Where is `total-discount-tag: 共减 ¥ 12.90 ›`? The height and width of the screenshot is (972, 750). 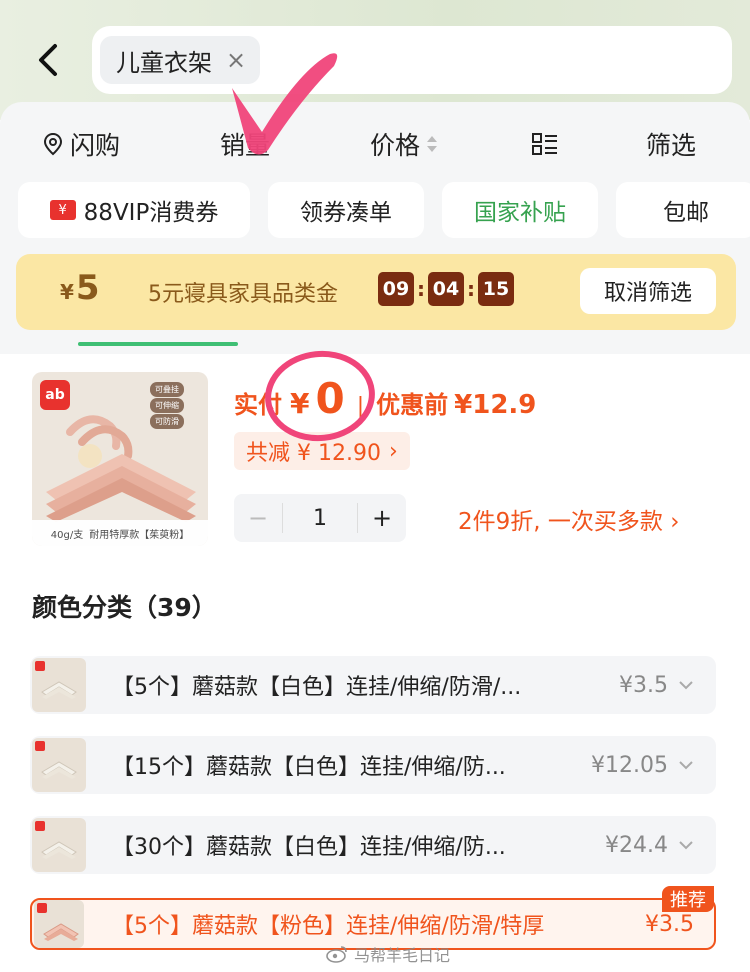 total-discount-tag: 共减 ¥ 12.90 › is located at coordinates (322, 451).